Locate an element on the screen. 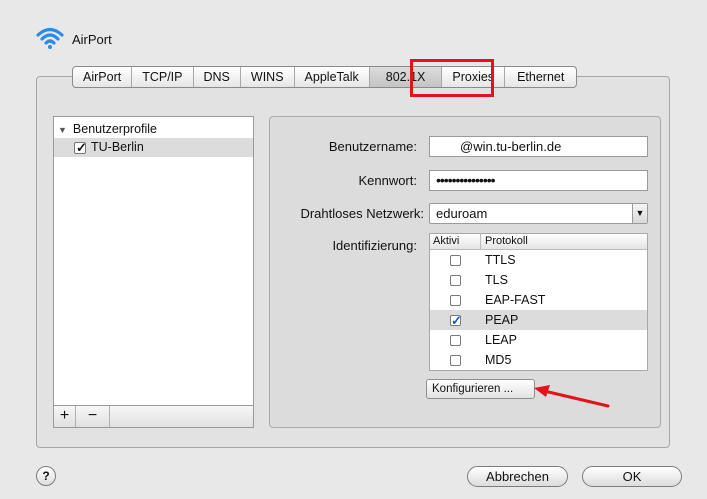  tab-wins: WINS is located at coordinates (268, 77).